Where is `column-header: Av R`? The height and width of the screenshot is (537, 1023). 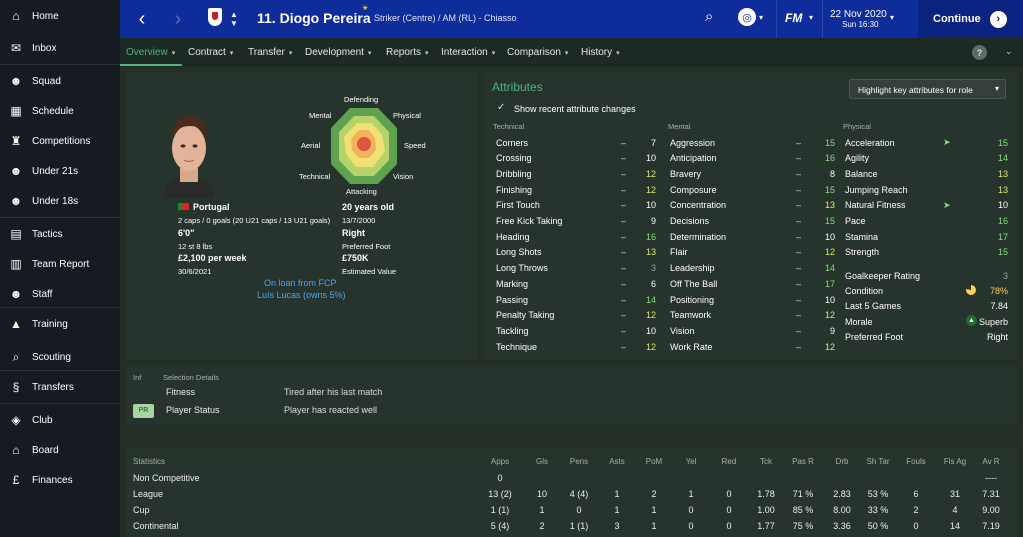 column-header: Av R is located at coordinates (991, 461).